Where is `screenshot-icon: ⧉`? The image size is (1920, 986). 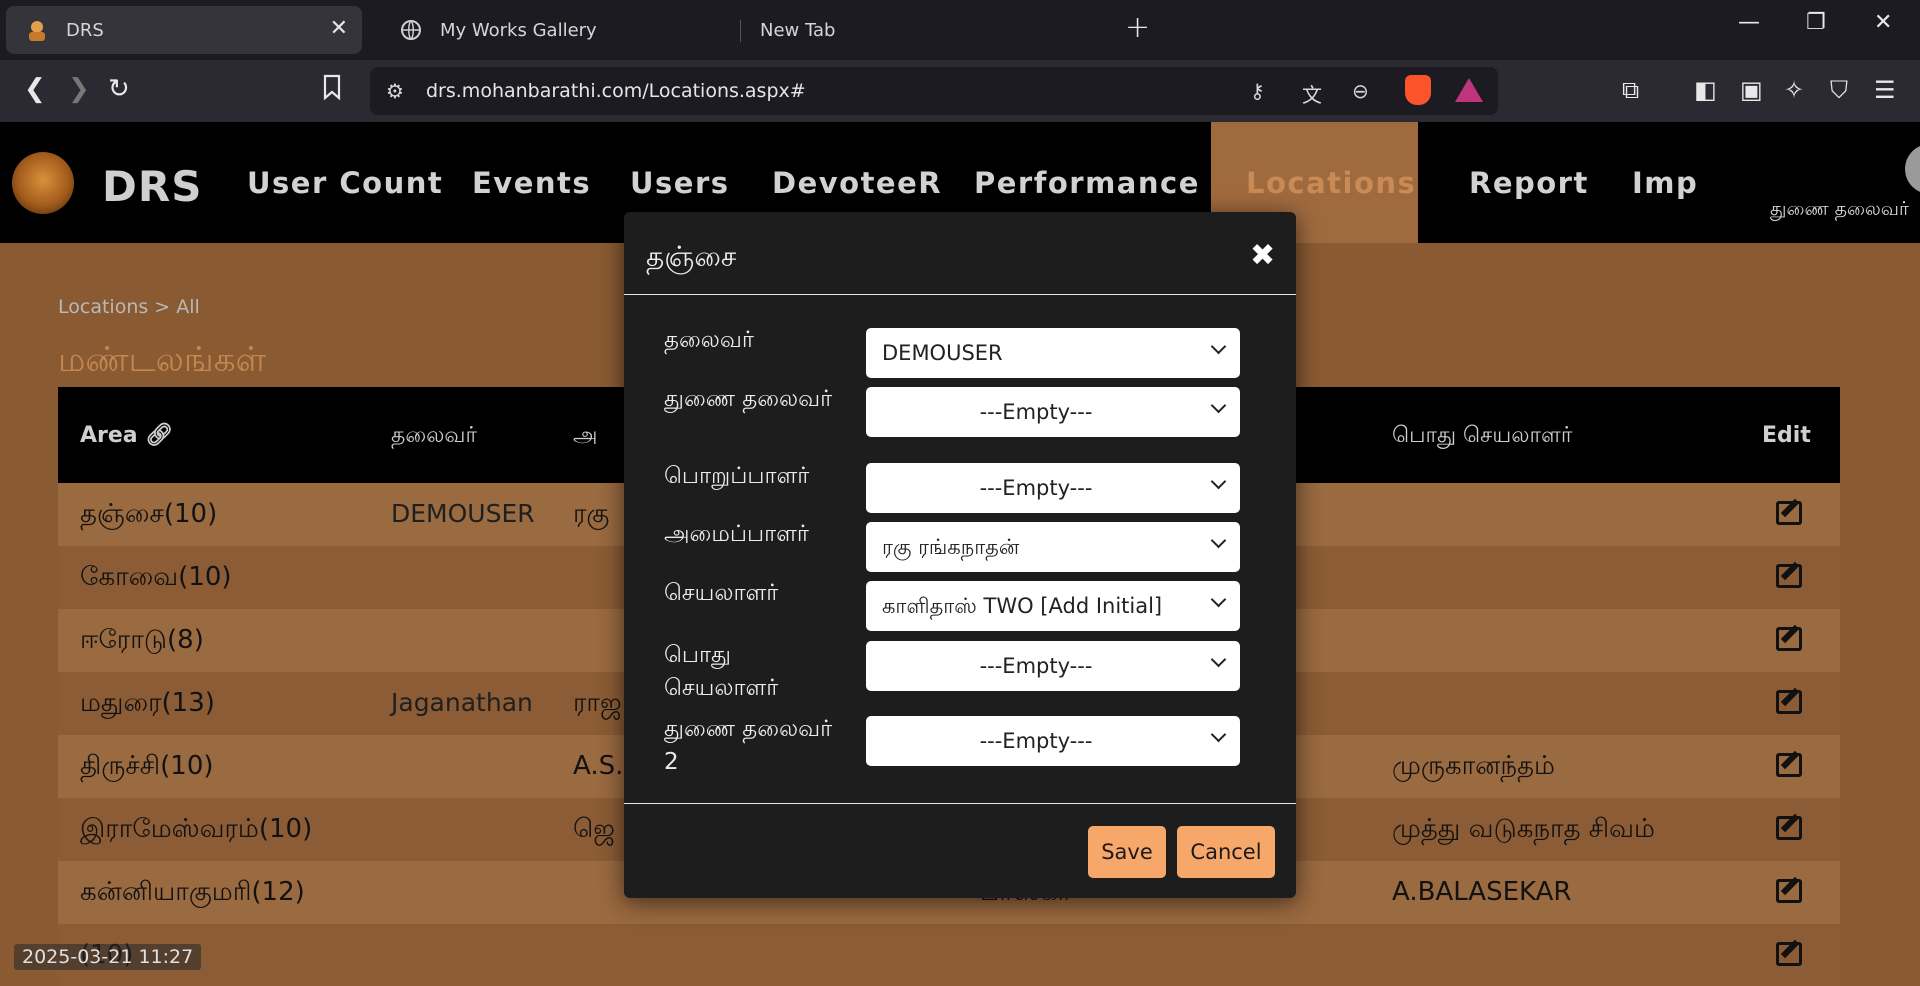 screenshot-icon: ⧉ is located at coordinates (1630, 90).